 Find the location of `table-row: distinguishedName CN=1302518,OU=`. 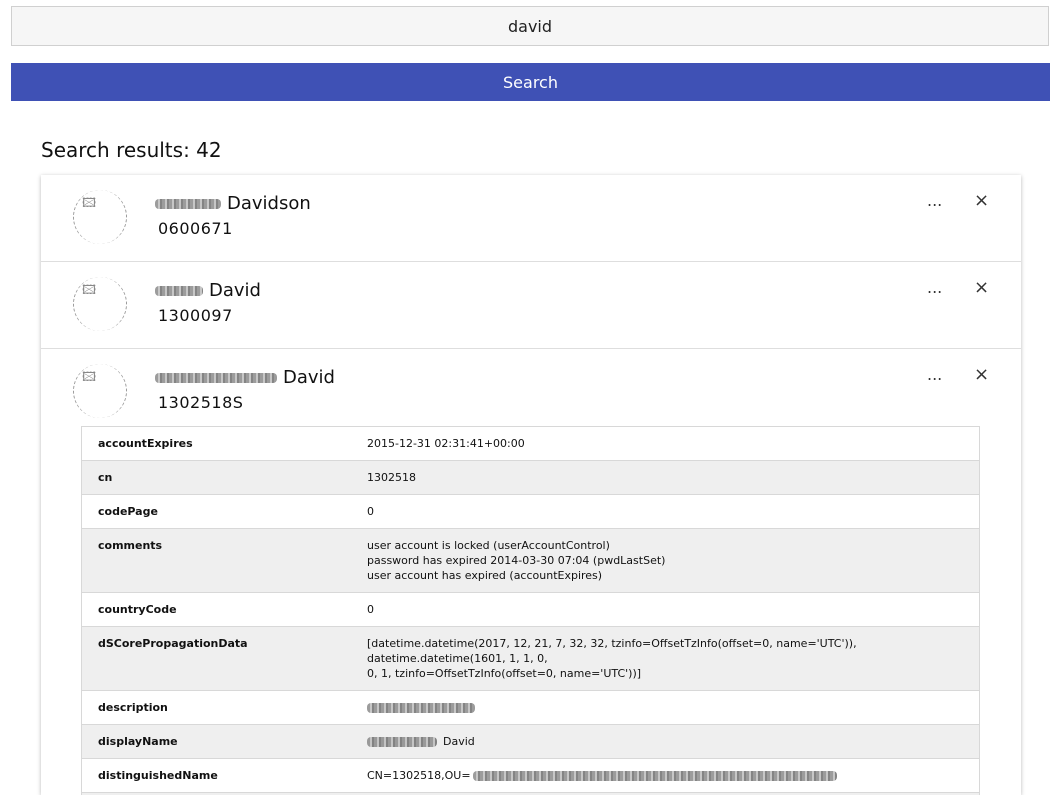

table-row: distinguishedName CN=1302518,OU= is located at coordinates (531, 776).